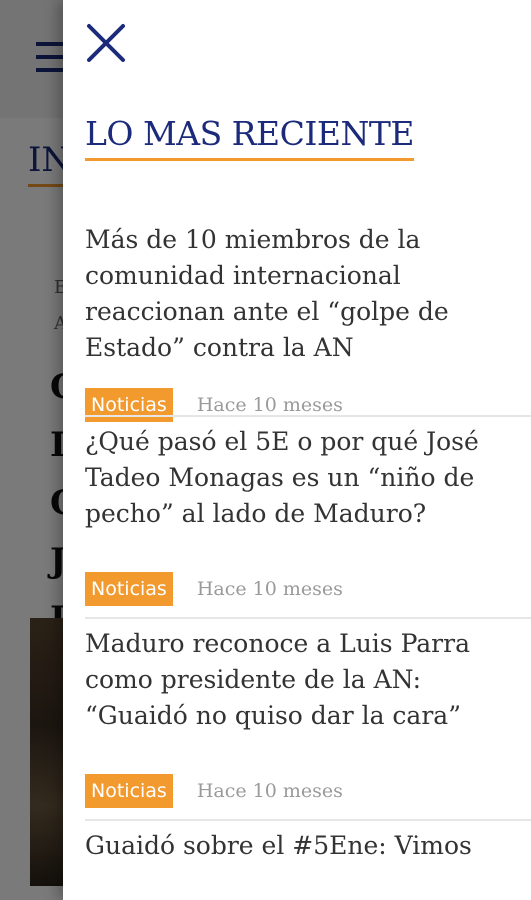 The width and height of the screenshot is (531, 900). I want to click on news-title: Guaidó sobre el #5Ene: Vimos, so click(305, 846).